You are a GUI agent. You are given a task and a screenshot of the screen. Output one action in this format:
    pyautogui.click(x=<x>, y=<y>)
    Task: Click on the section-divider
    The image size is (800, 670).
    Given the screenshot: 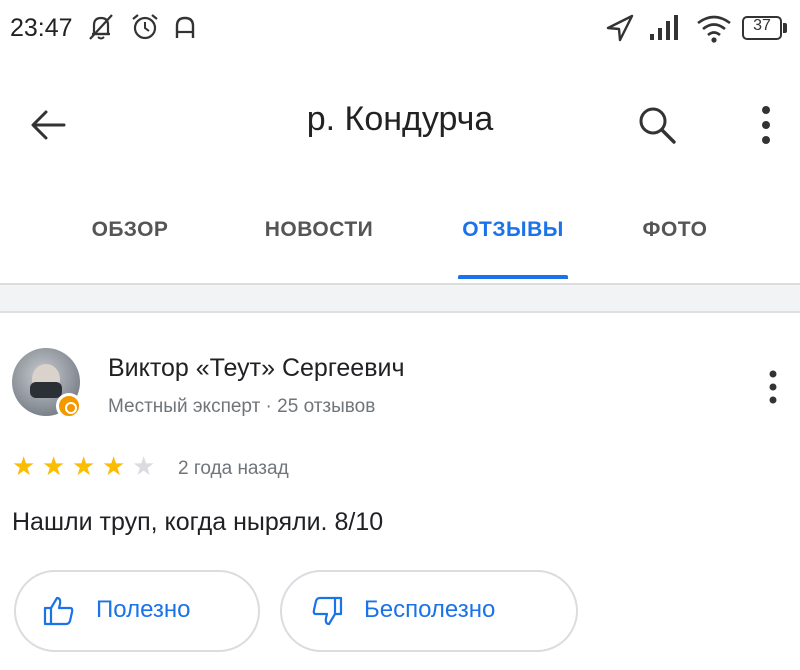 What is the action you would take?
    pyautogui.click(x=400, y=312)
    